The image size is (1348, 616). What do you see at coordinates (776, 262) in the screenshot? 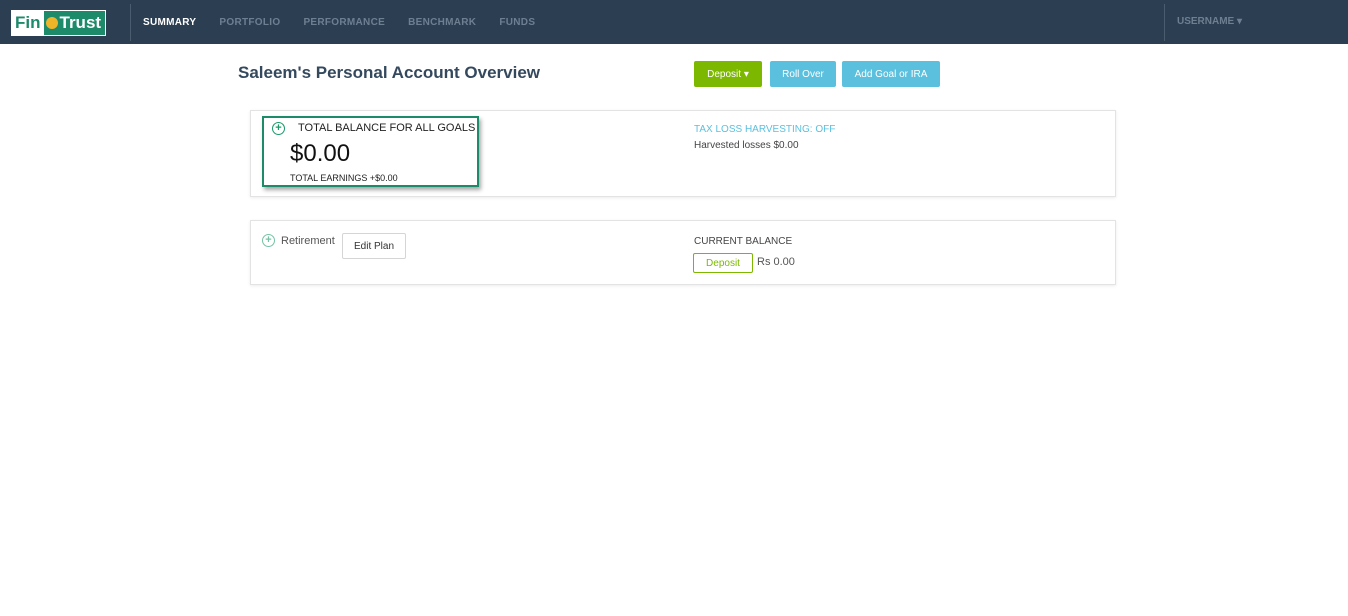
I see `goal-balance: Rs 0.00` at bounding box center [776, 262].